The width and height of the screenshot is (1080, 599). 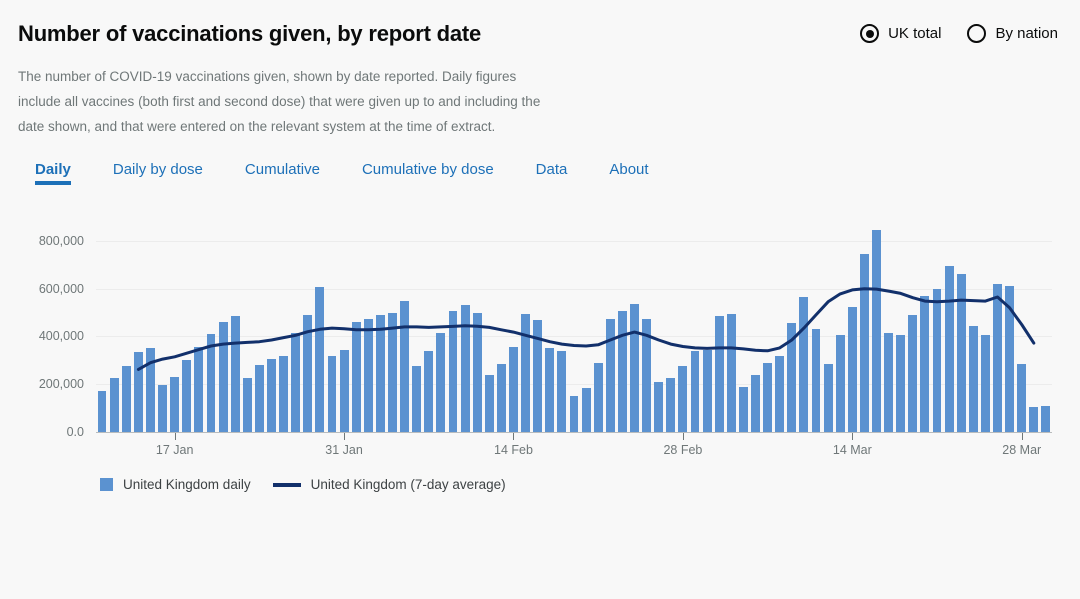 What do you see at coordinates (959, 31) in the screenshot?
I see `scope-radio-group: UK total By nation` at bounding box center [959, 31].